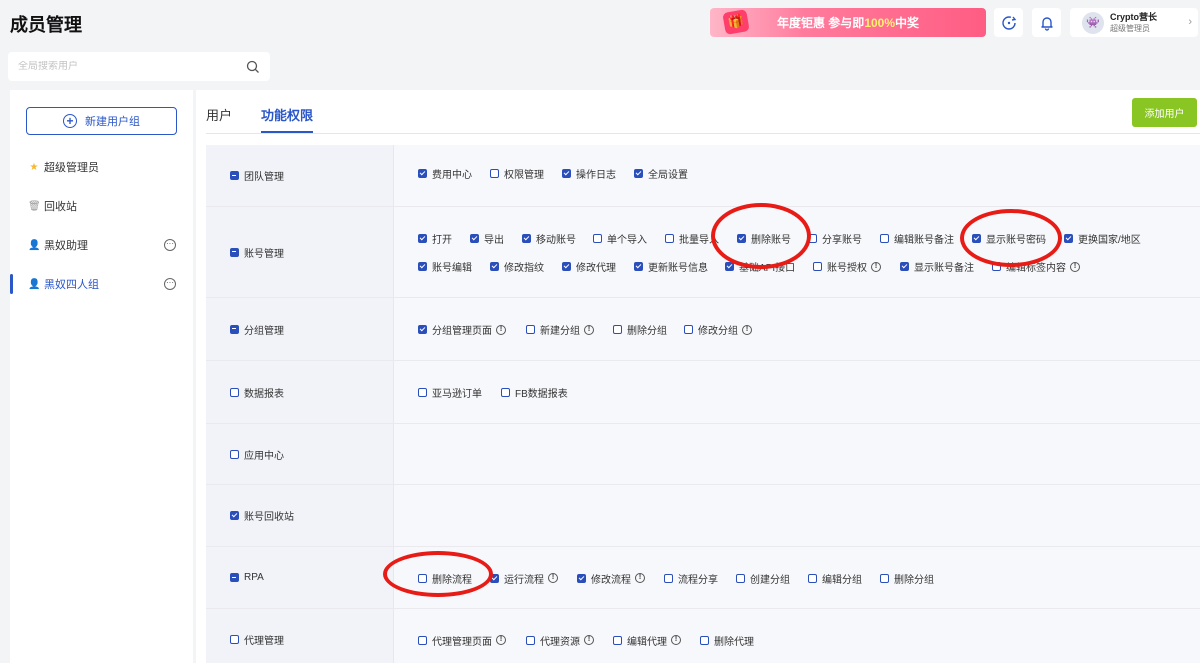  I want to click on permission-option: 代理资源!, so click(560, 640).